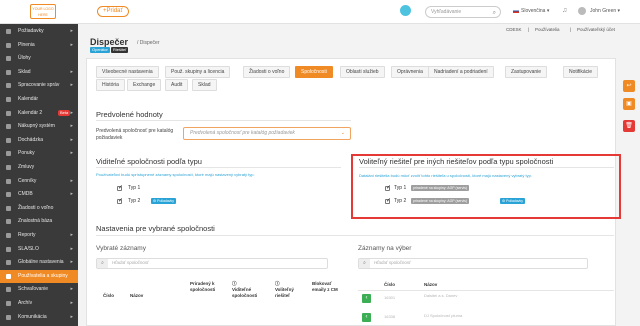  What do you see at coordinates (249, 290) in the screenshot?
I see `column-header-visible: ⓘ Viditeľné spoločnosti` at bounding box center [249, 290].